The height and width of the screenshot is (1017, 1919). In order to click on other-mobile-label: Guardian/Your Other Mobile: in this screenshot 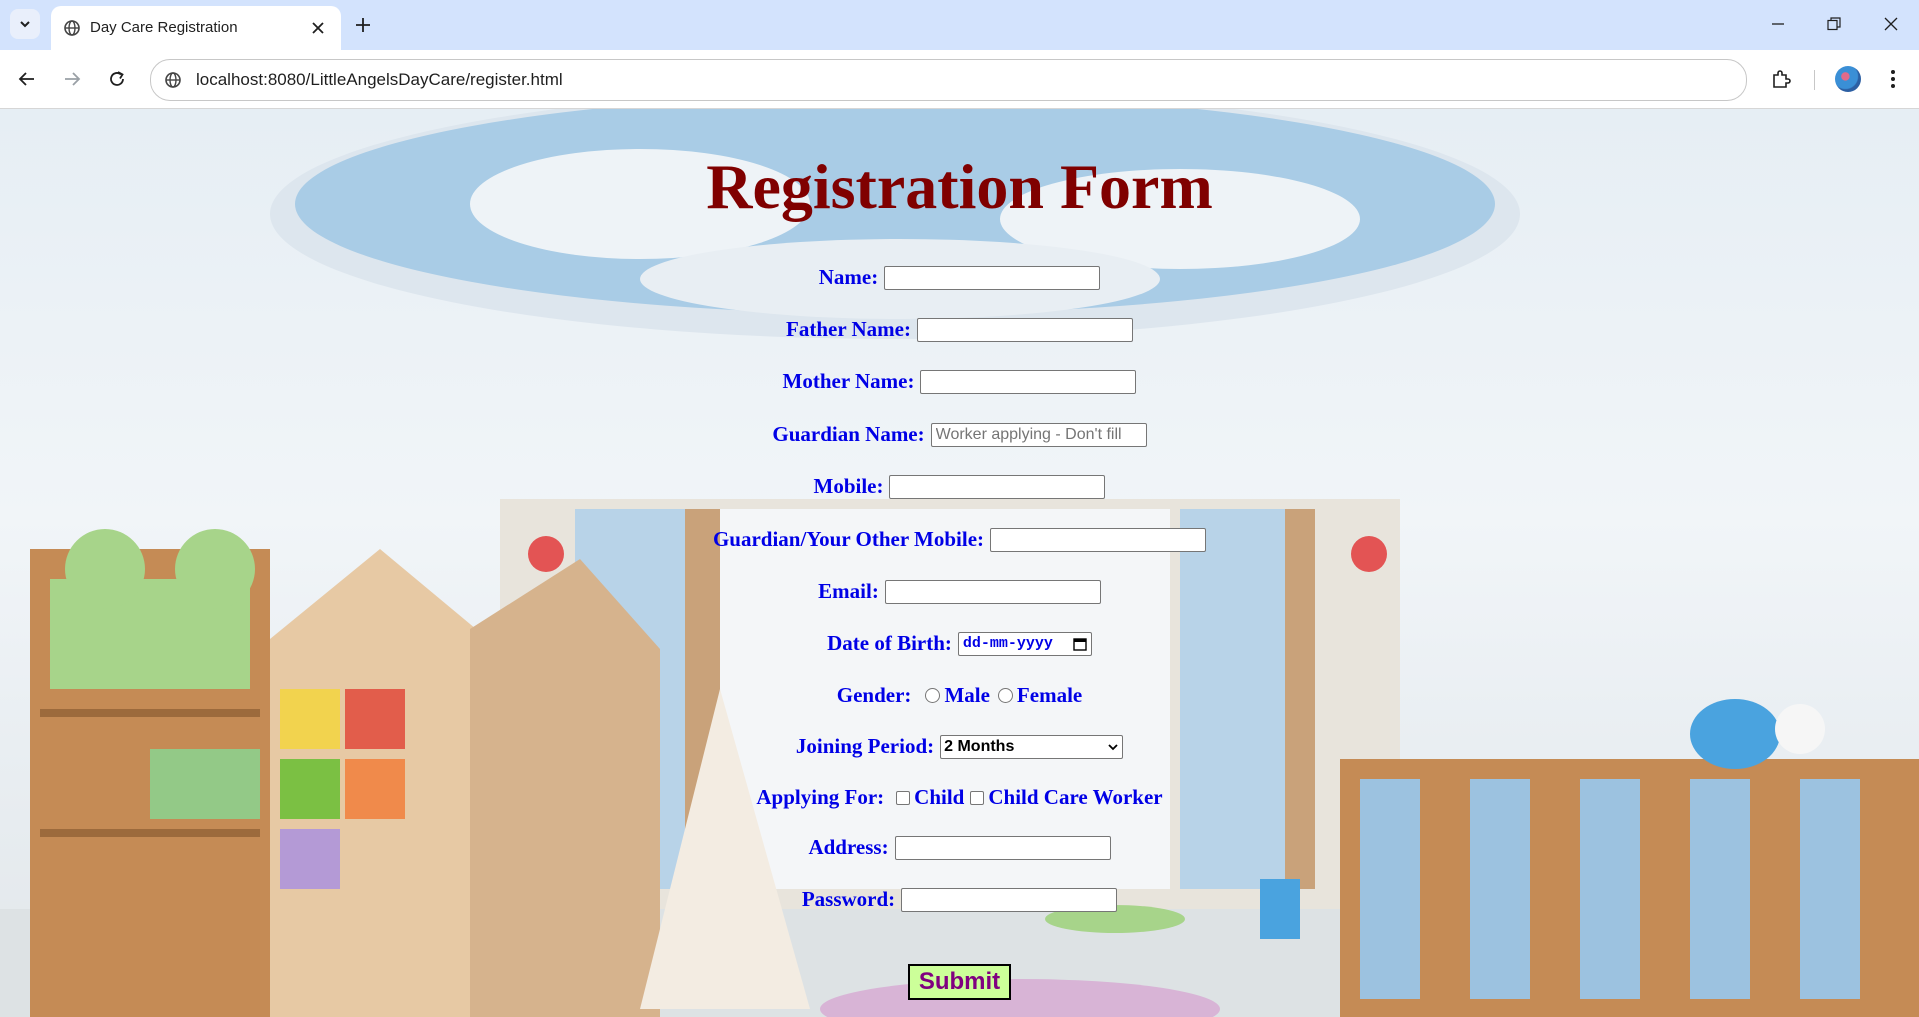, I will do `click(848, 539)`.